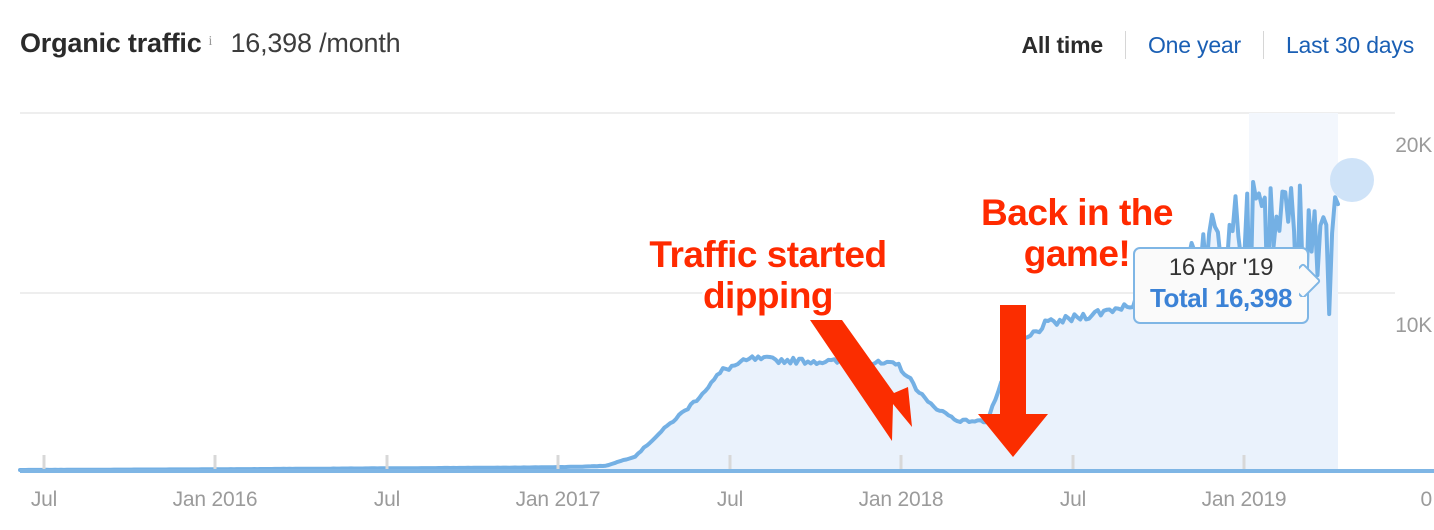 Image resolution: width=1434 pixels, height=530 pixels. Describe the element at coordinates (1061, 45) in the screenshot. I see `tab-all-time: All time` at that location.